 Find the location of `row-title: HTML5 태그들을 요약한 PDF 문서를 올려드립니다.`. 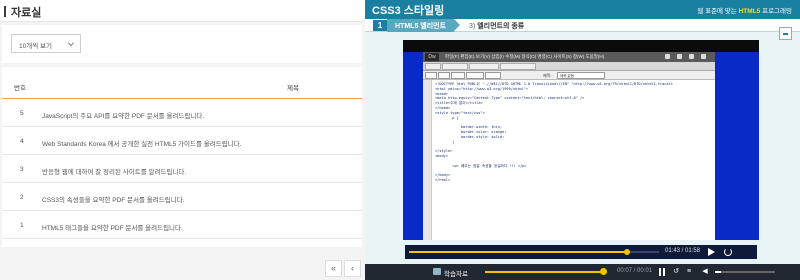

row-title: HTML5 태그들을 요약한 PDF 문서를 올려드립니다. is located at coordinates (112, 227).